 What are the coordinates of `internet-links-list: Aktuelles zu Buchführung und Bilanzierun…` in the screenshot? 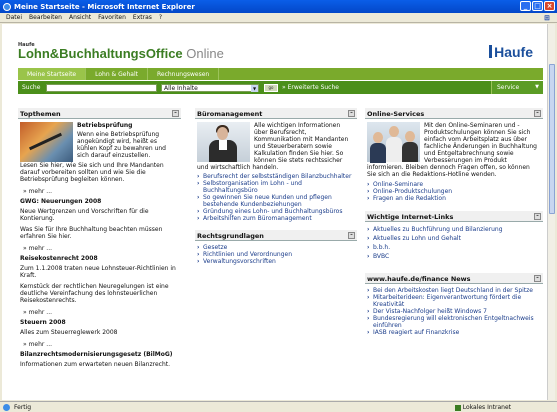 It's located at (453, 243).